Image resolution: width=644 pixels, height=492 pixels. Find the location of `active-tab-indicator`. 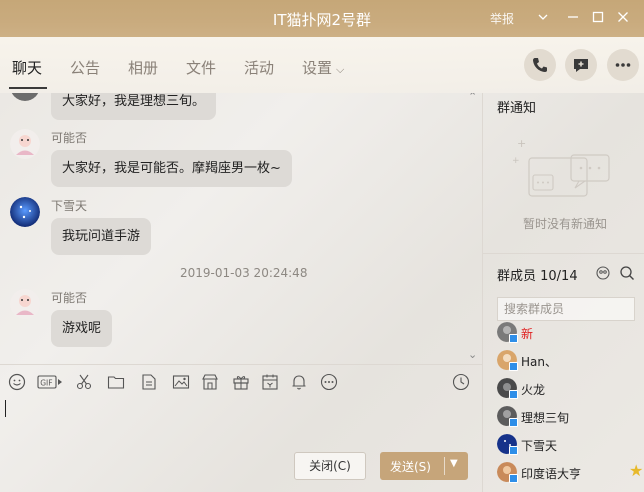

active-tab-indicator is located at coordinates (28, 88).